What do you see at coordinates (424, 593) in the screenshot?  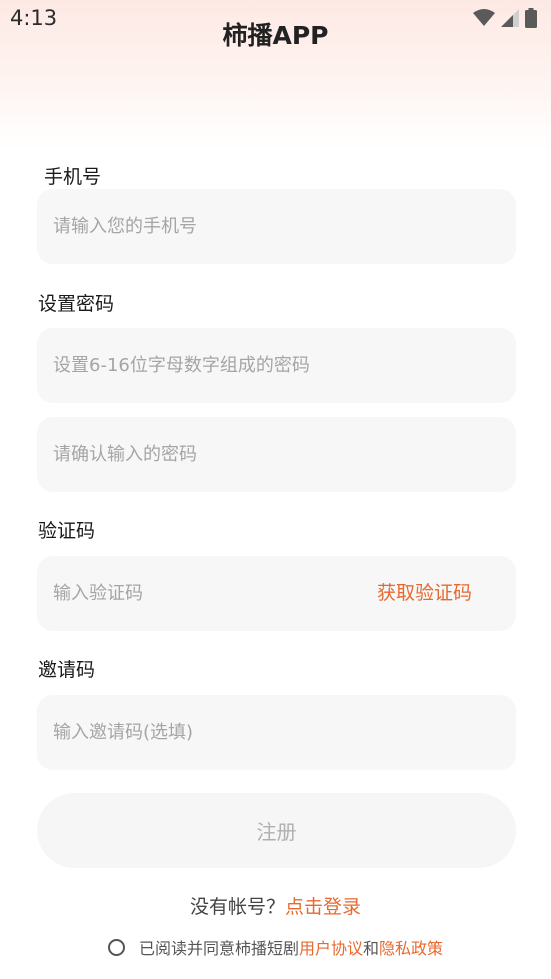 I see `get-code-button: 获取验证码` at bounding box center [424, 593].